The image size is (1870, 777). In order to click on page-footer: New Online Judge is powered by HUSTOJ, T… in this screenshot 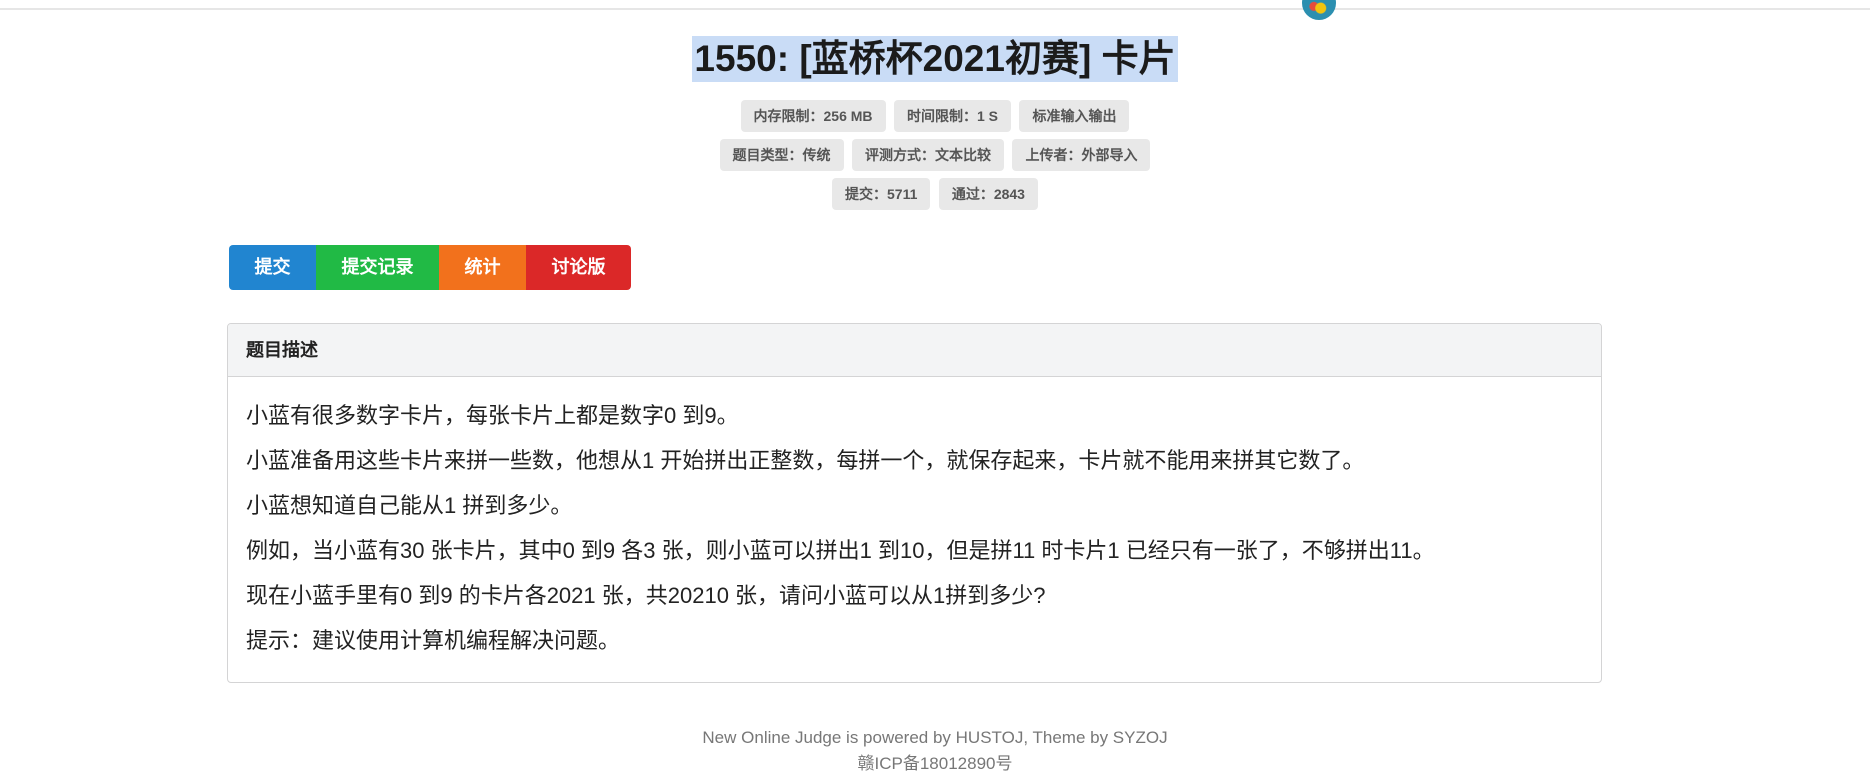, I will do `click(935, 751)`.